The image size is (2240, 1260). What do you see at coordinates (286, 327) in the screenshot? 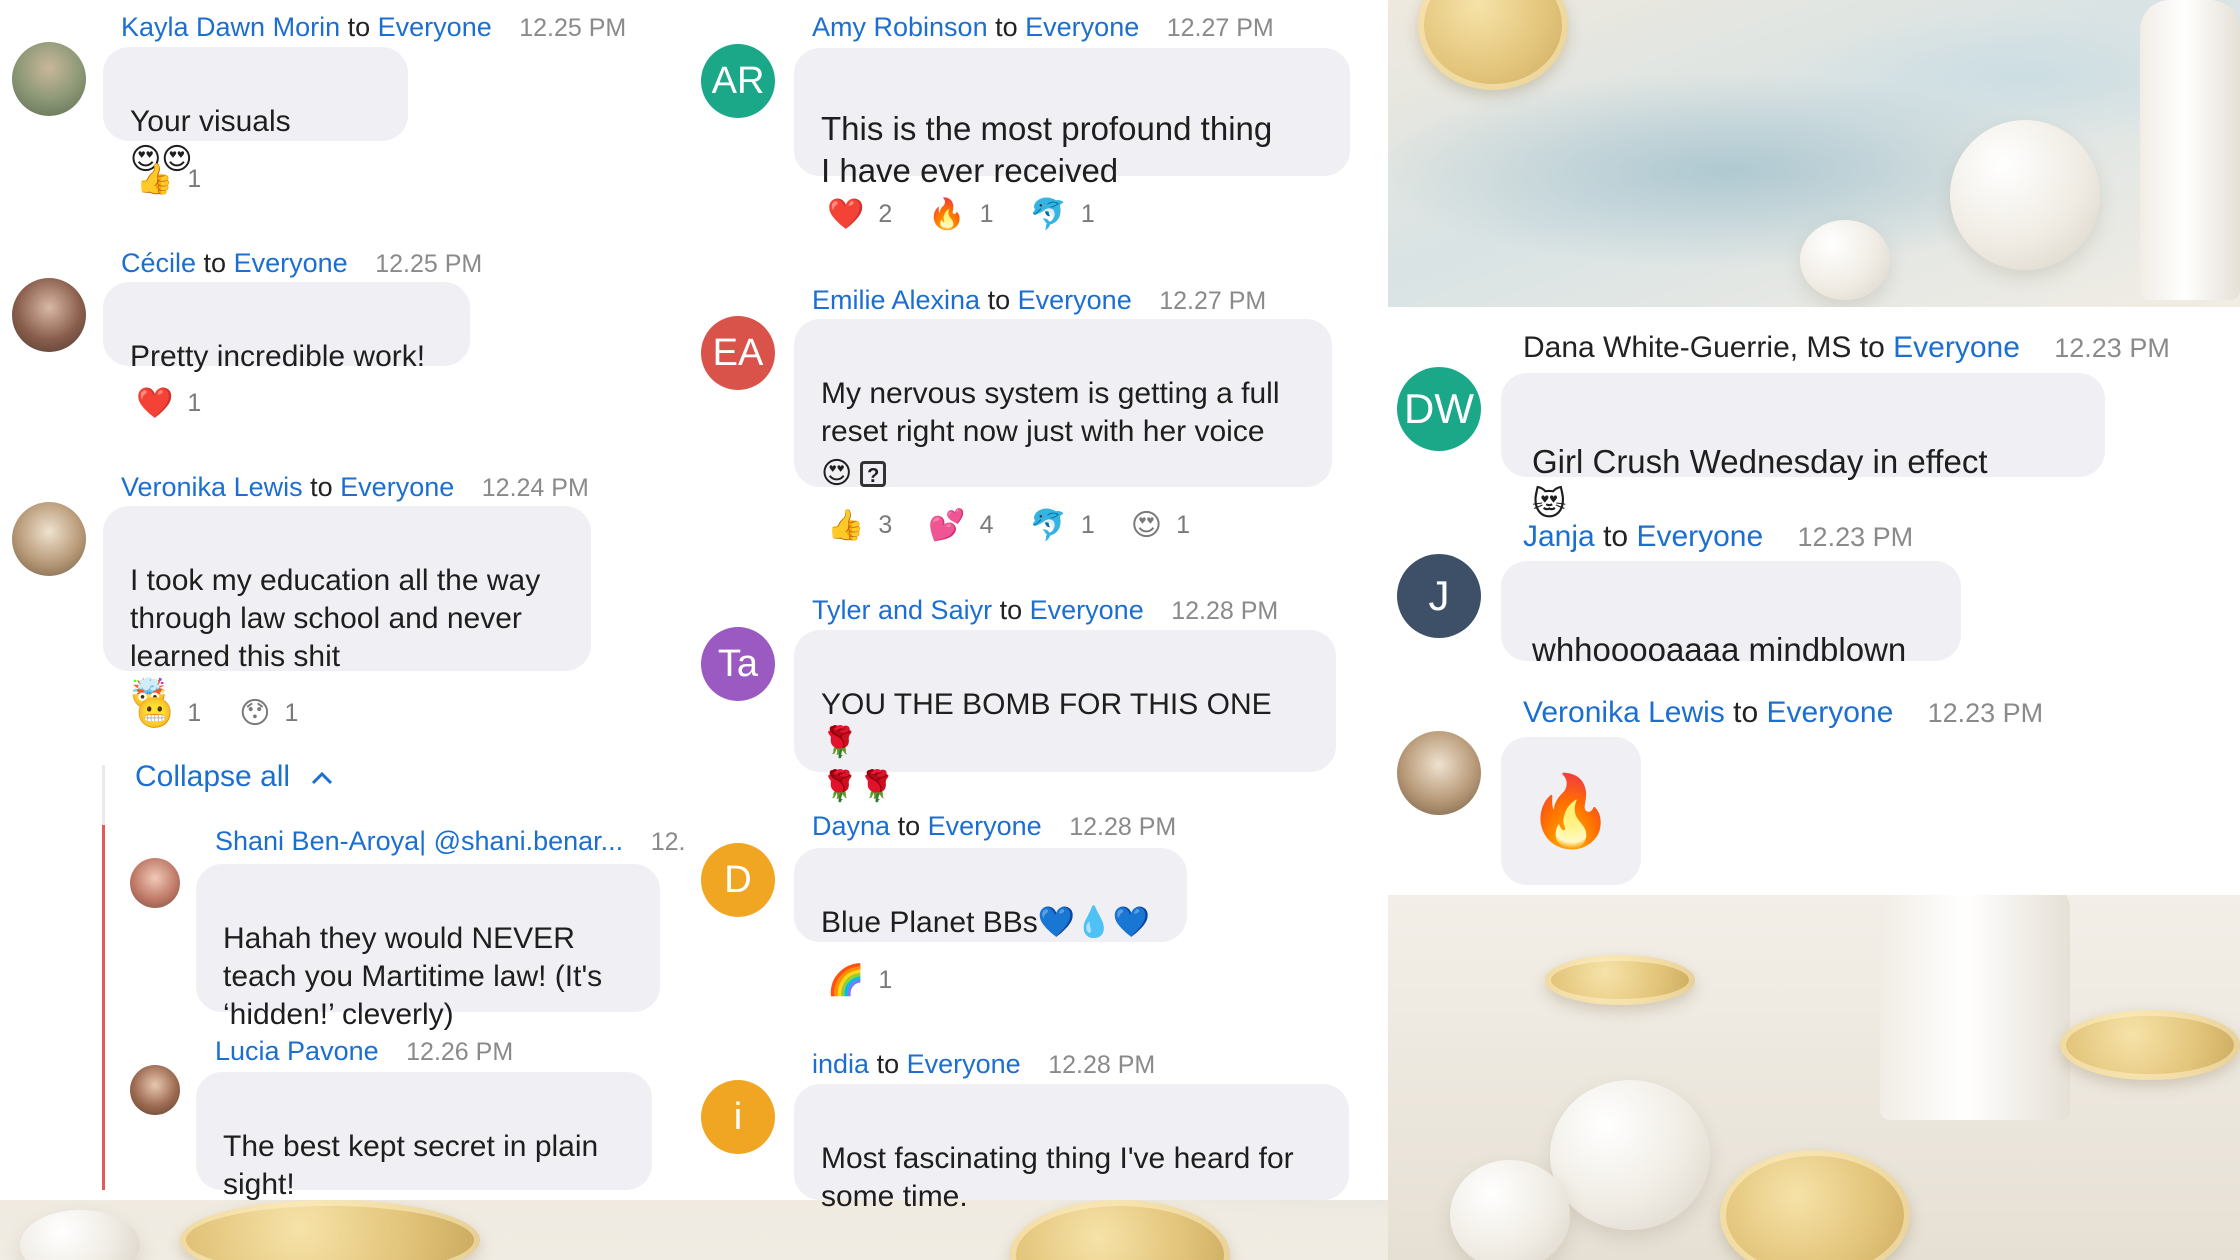
I see `message-bubble: Pretty incredible work!` at bounding box center [286, 327].